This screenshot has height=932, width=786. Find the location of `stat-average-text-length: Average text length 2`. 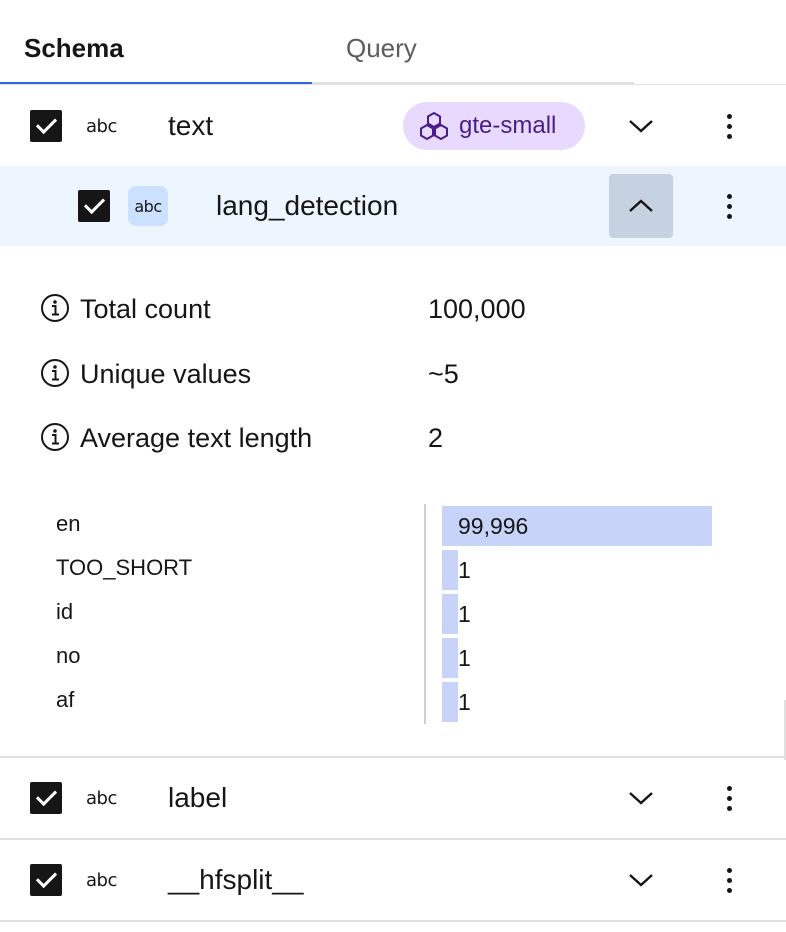

stat-average-text-length: Average text length 2 is located at coordinates (340, 438).